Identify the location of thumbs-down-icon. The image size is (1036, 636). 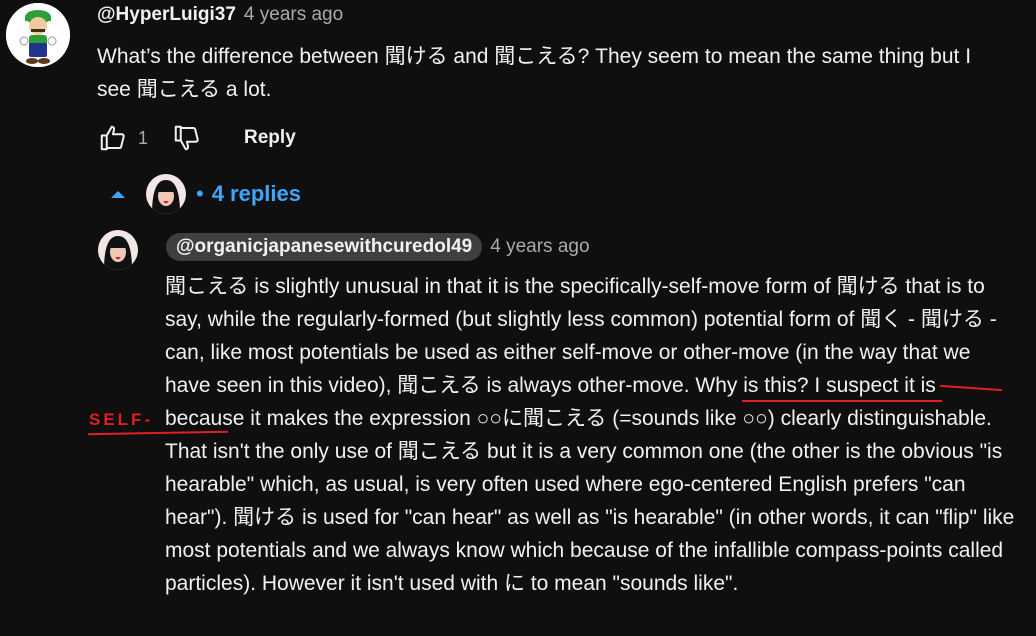
(186, 138).